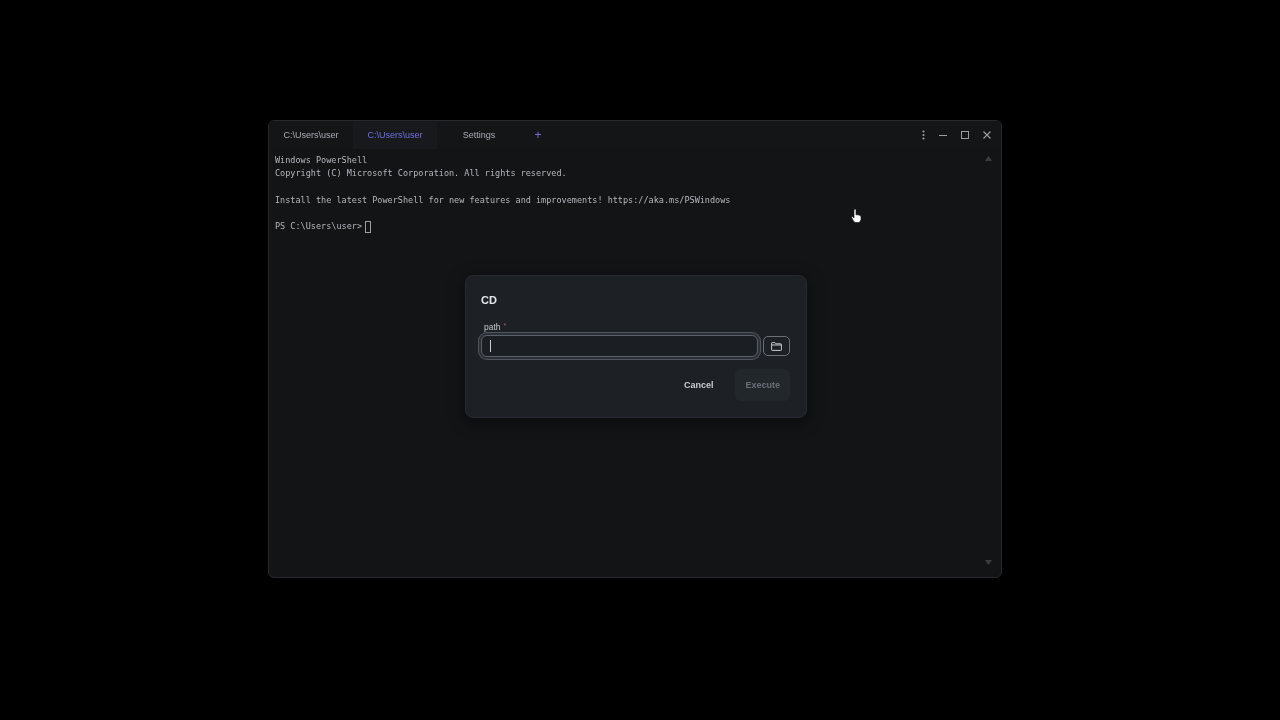  What do you see at coordinates (538, 135) in the screenshot?
I see `new-tab-button: +` at bounding box center [538, 135].